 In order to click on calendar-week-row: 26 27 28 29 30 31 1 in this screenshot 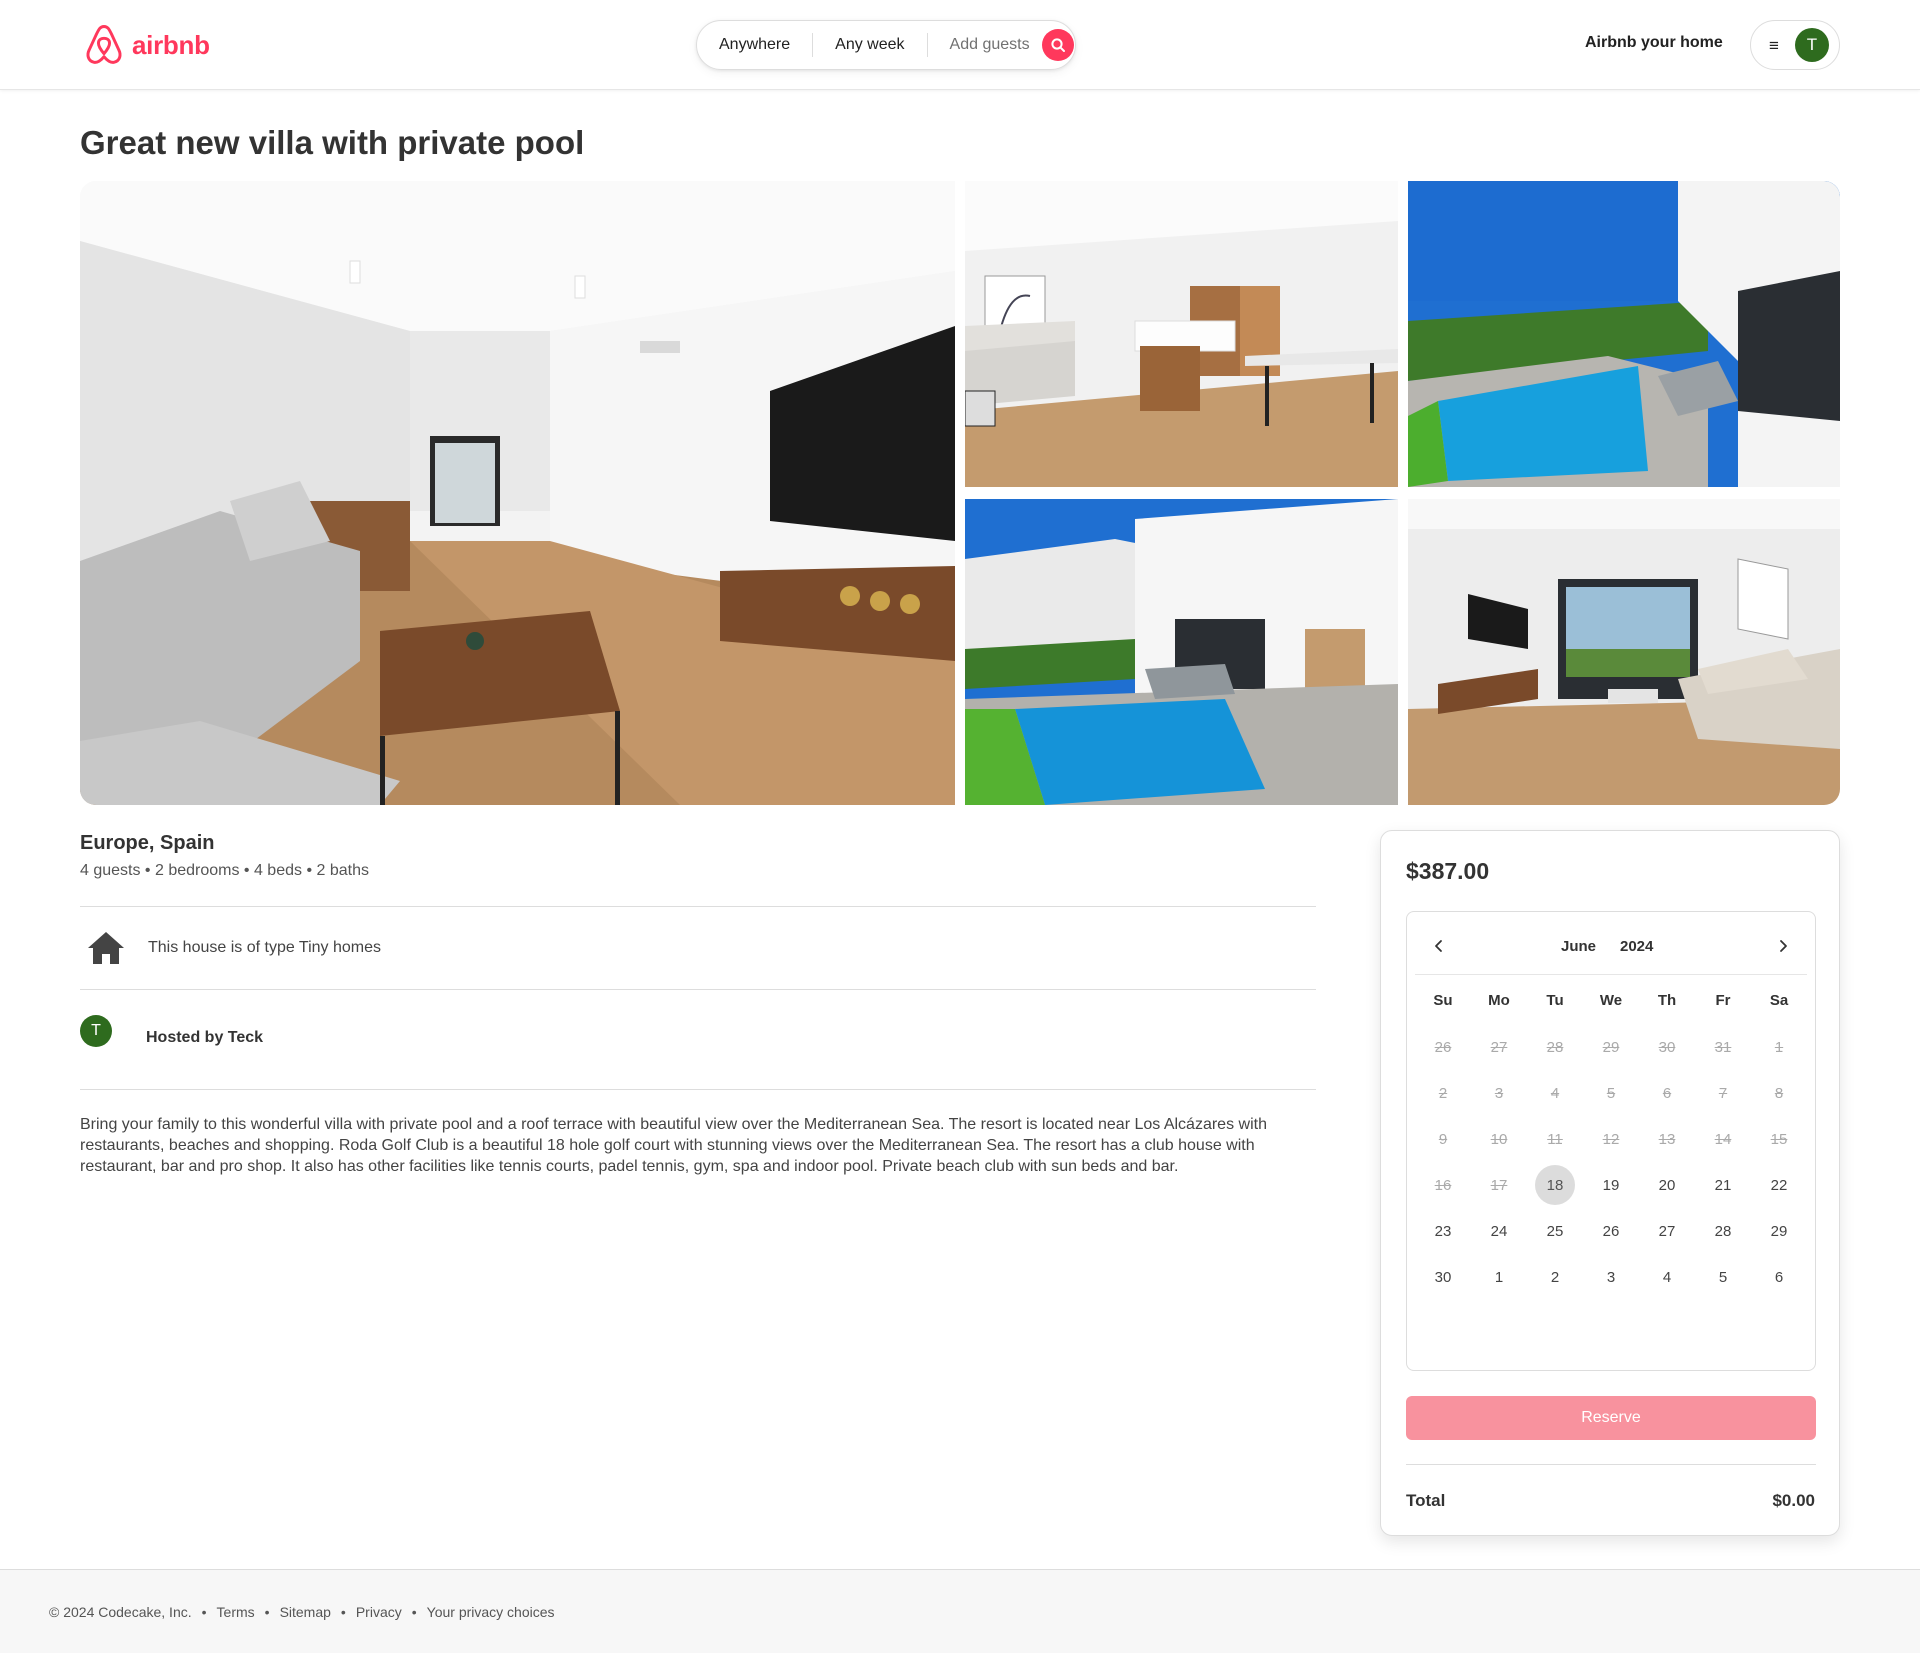, I will do `click(1611, 1047)`.